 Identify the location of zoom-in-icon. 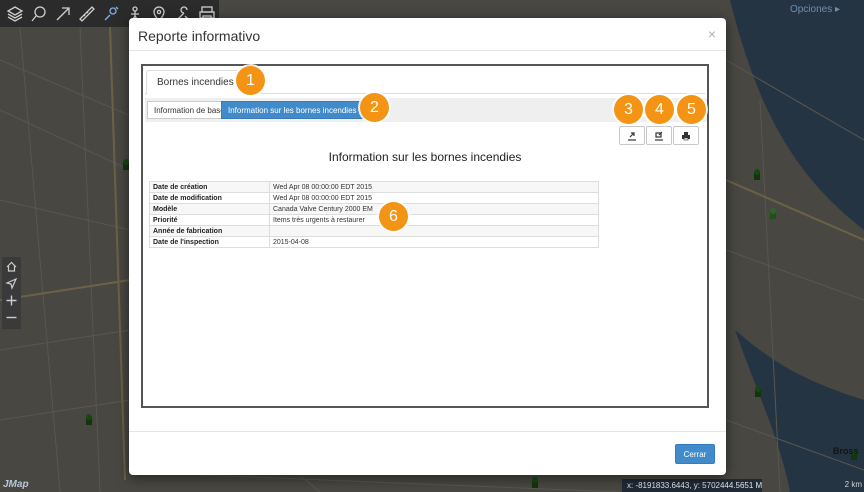
(11, 300).